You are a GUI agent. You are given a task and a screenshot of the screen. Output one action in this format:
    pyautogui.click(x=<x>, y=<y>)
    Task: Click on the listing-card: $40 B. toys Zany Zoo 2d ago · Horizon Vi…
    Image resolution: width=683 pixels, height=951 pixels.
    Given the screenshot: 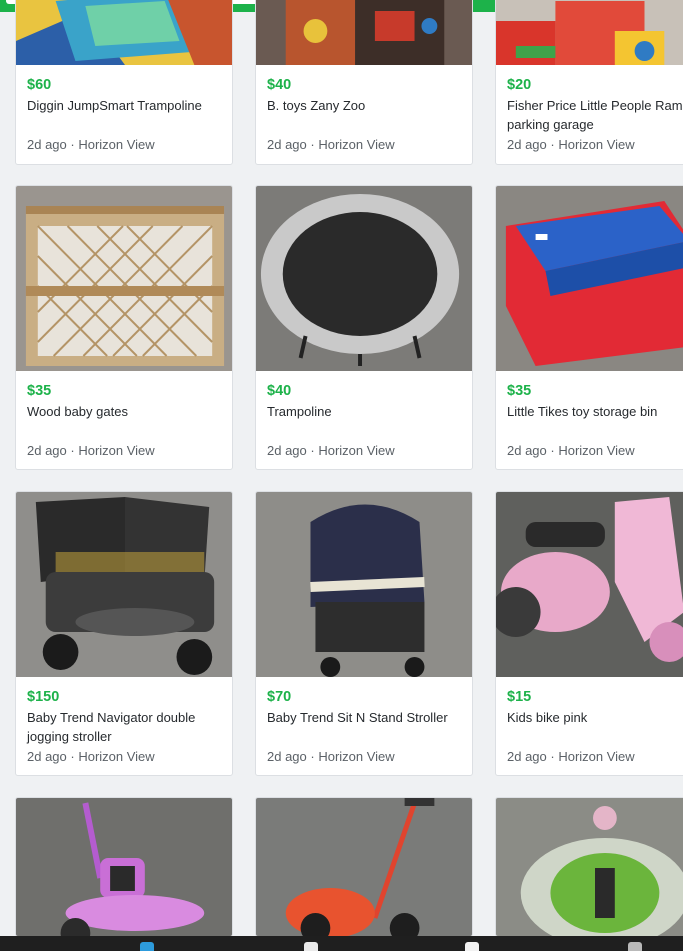 What is the action you would take?
    pyautogui.click(x=364, y=82)
    